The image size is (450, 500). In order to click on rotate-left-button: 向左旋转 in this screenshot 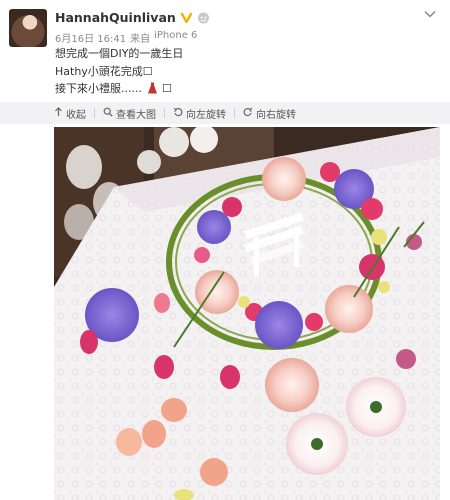, I will do `click(199, 113)`.